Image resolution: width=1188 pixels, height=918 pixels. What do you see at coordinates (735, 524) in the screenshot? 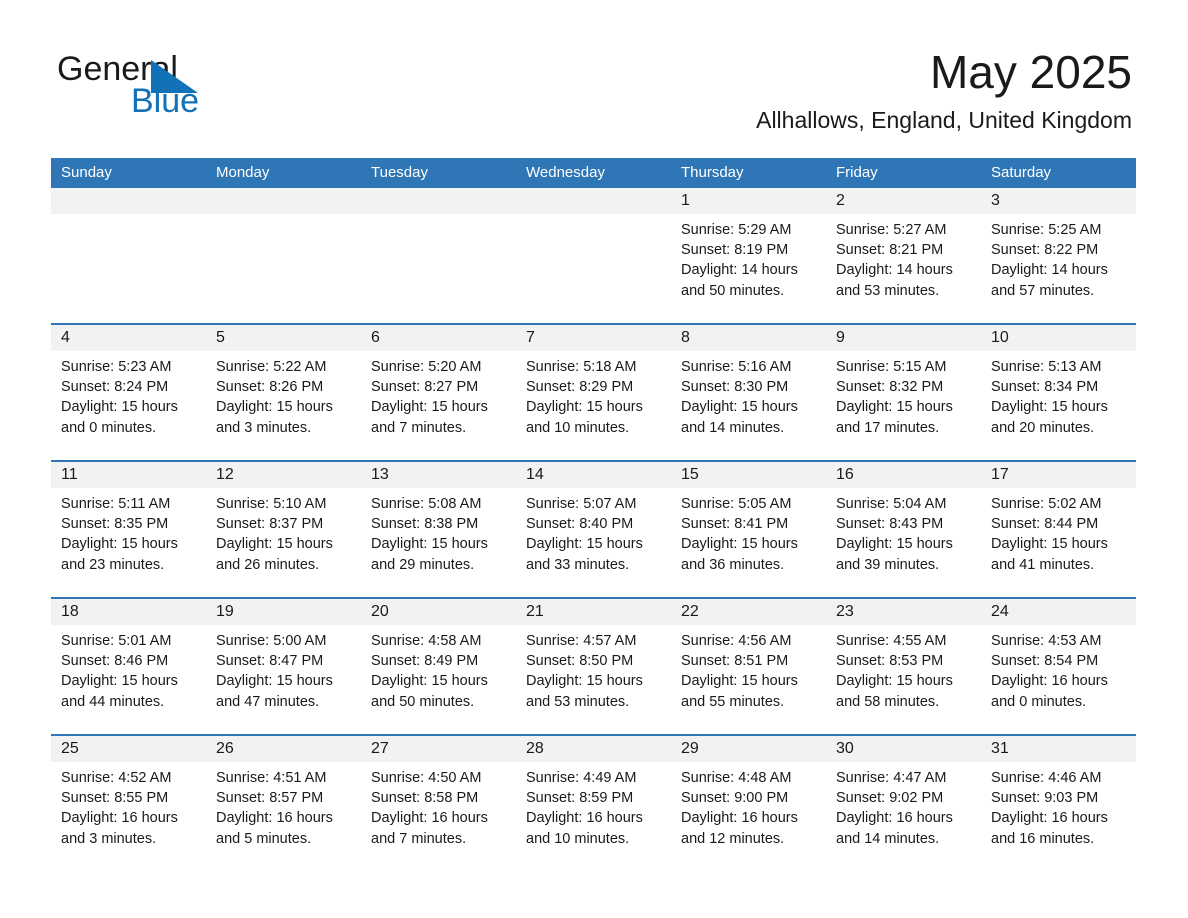
I see `sunset-text: Sunset: 8:41 PM` at bounding box center [735, 524].